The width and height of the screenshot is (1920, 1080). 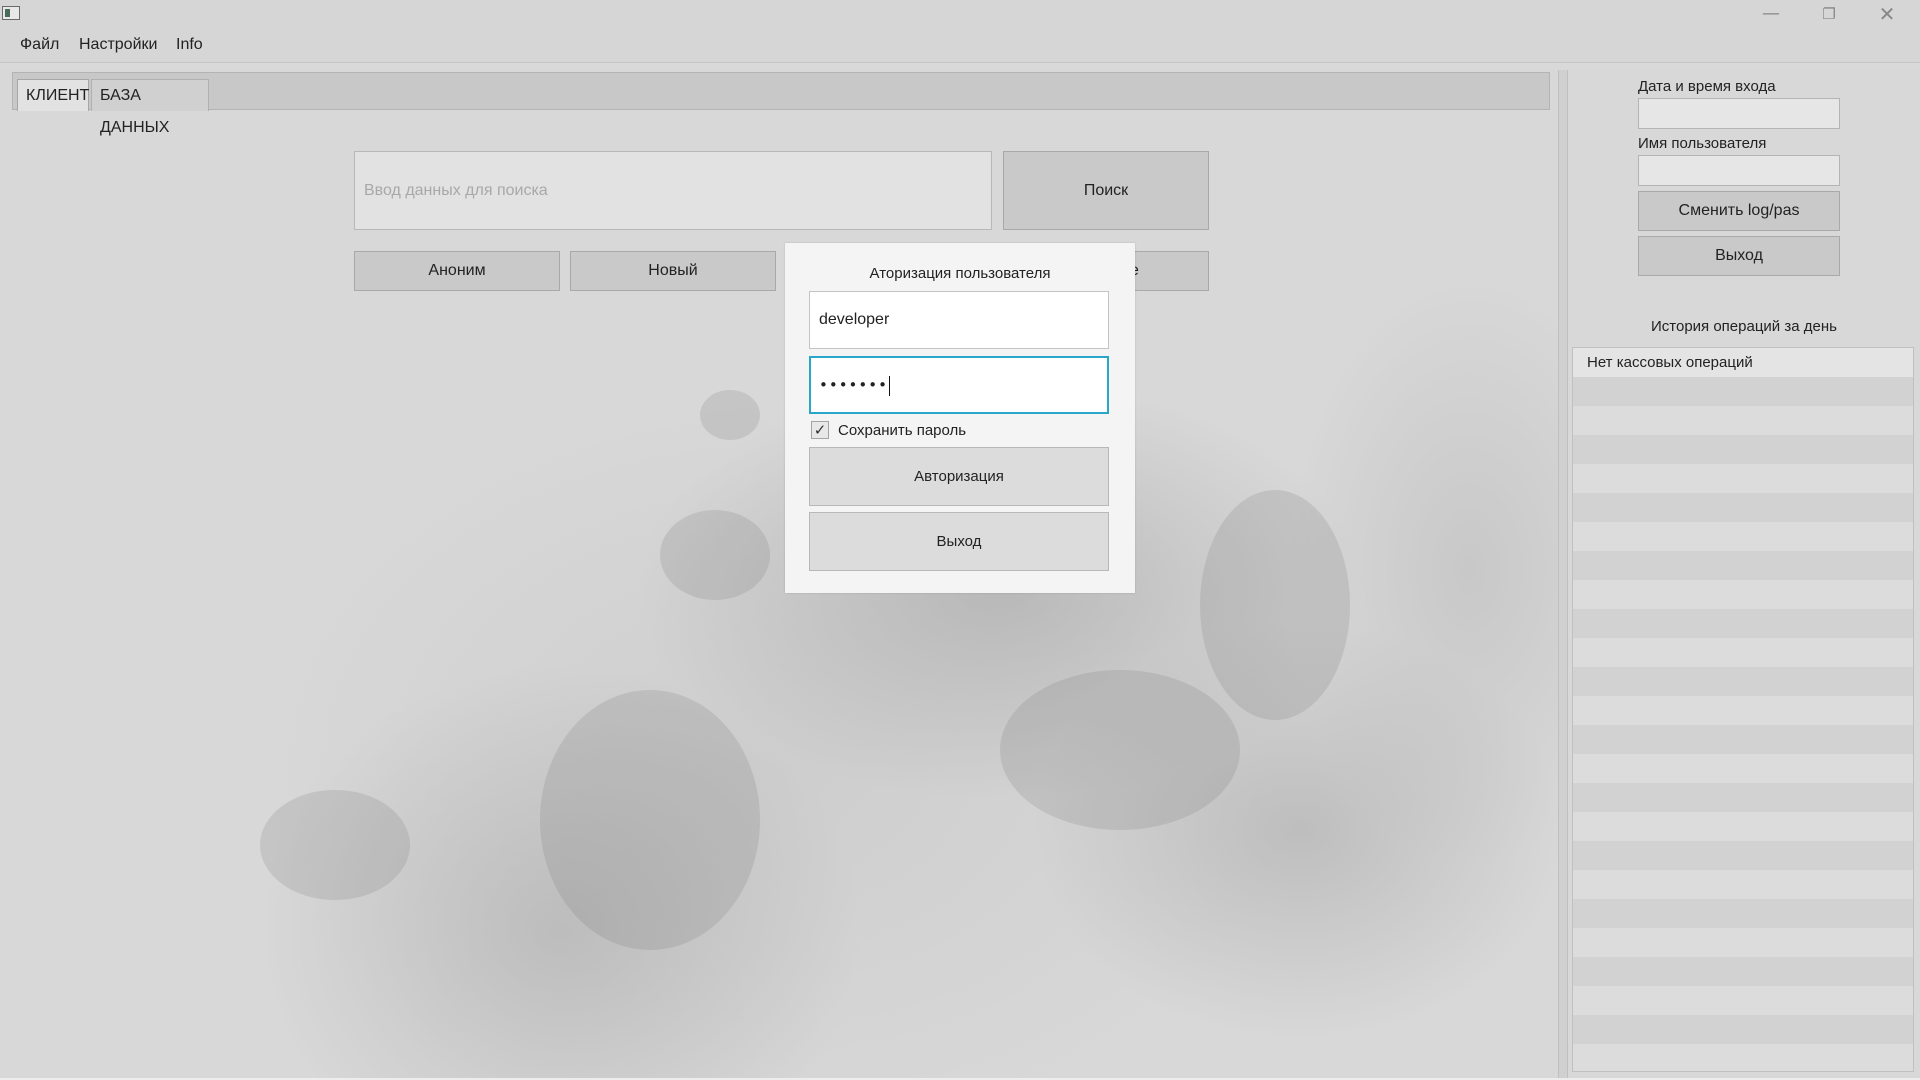 I want to click on menu-bar: Файл Настройки Info, so click(x=960, y=45).